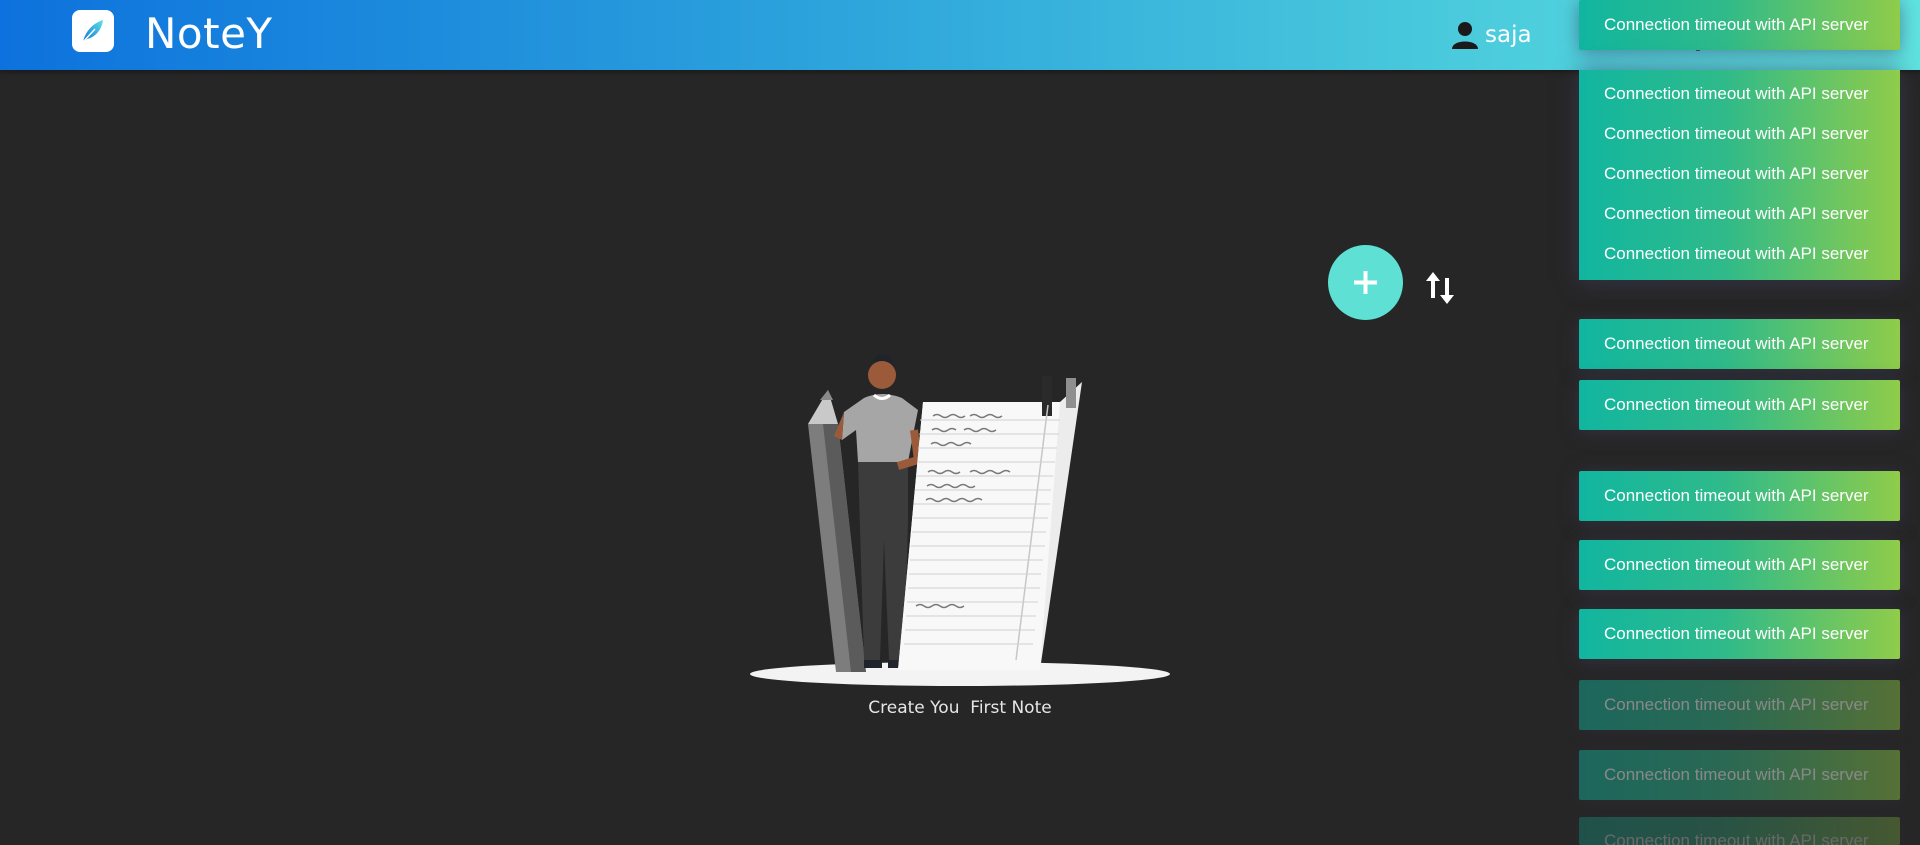 This screenshot has height=845, width=1920. I want to click on user-icon, so click(1465, 35).